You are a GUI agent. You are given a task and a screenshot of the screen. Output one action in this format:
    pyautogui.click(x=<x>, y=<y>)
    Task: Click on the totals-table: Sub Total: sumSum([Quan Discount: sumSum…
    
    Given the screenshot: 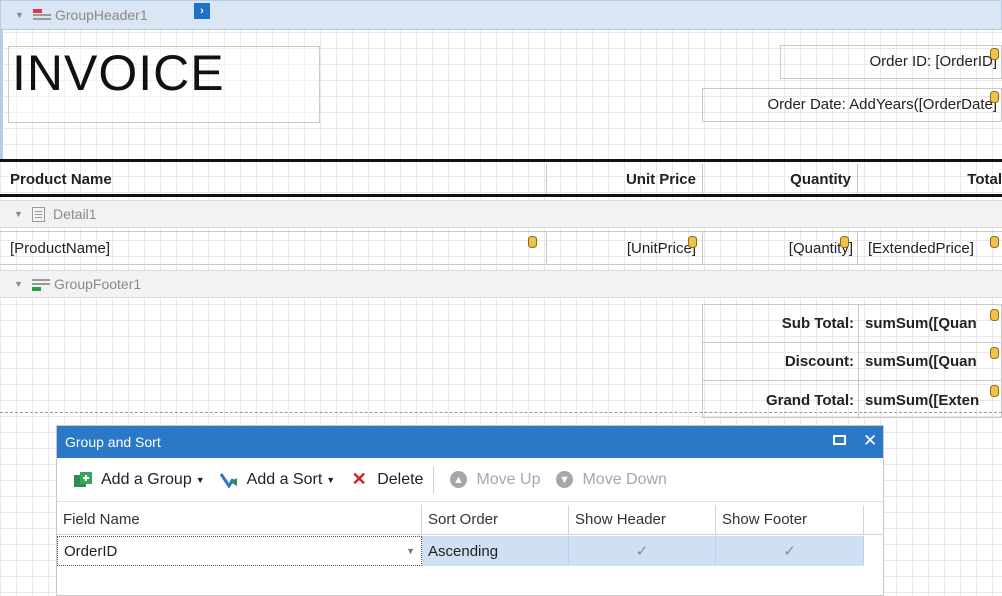 What is the action you would take?
    pyautogui.click(x=852, y=361)
    